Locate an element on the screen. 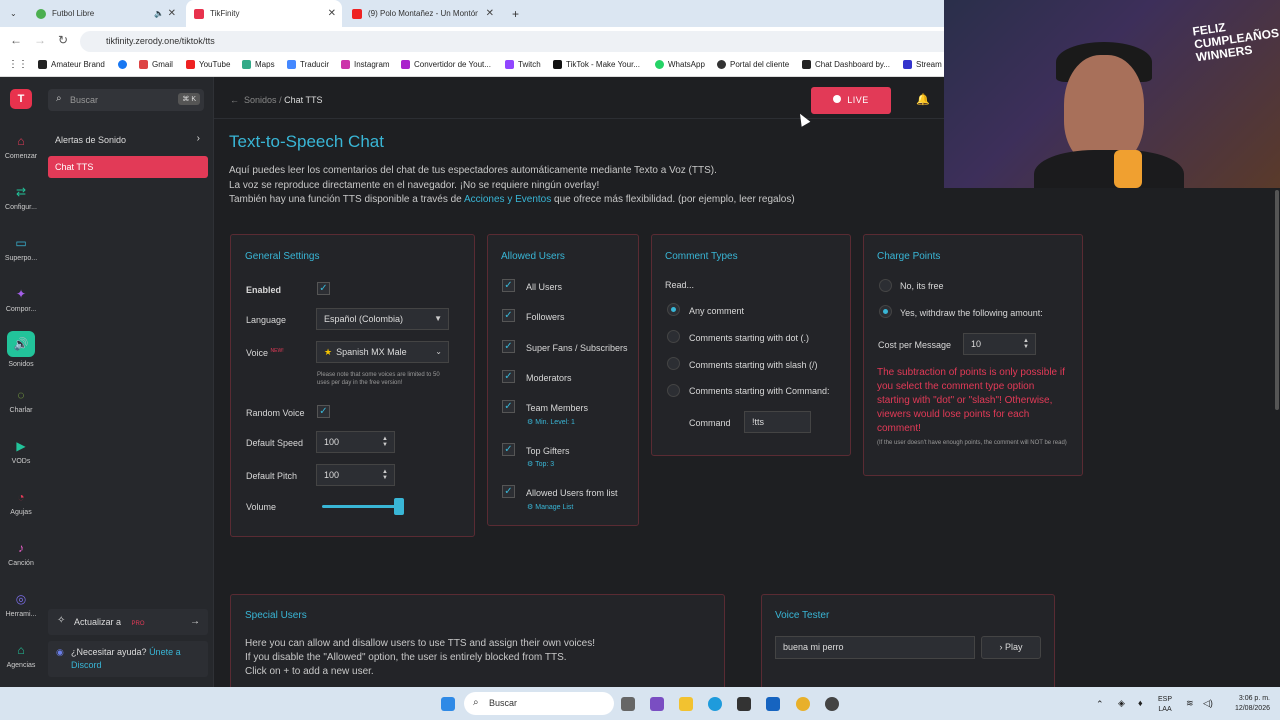  forward-icon: → is located at coordinates (40, 40).